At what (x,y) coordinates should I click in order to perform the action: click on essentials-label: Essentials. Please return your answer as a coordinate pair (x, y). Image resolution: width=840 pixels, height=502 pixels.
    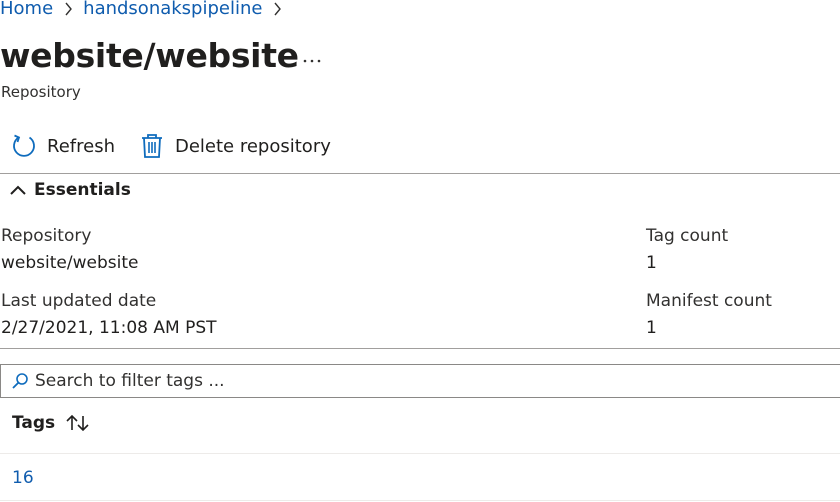
    Looking at the image, I should click on (82, 190).